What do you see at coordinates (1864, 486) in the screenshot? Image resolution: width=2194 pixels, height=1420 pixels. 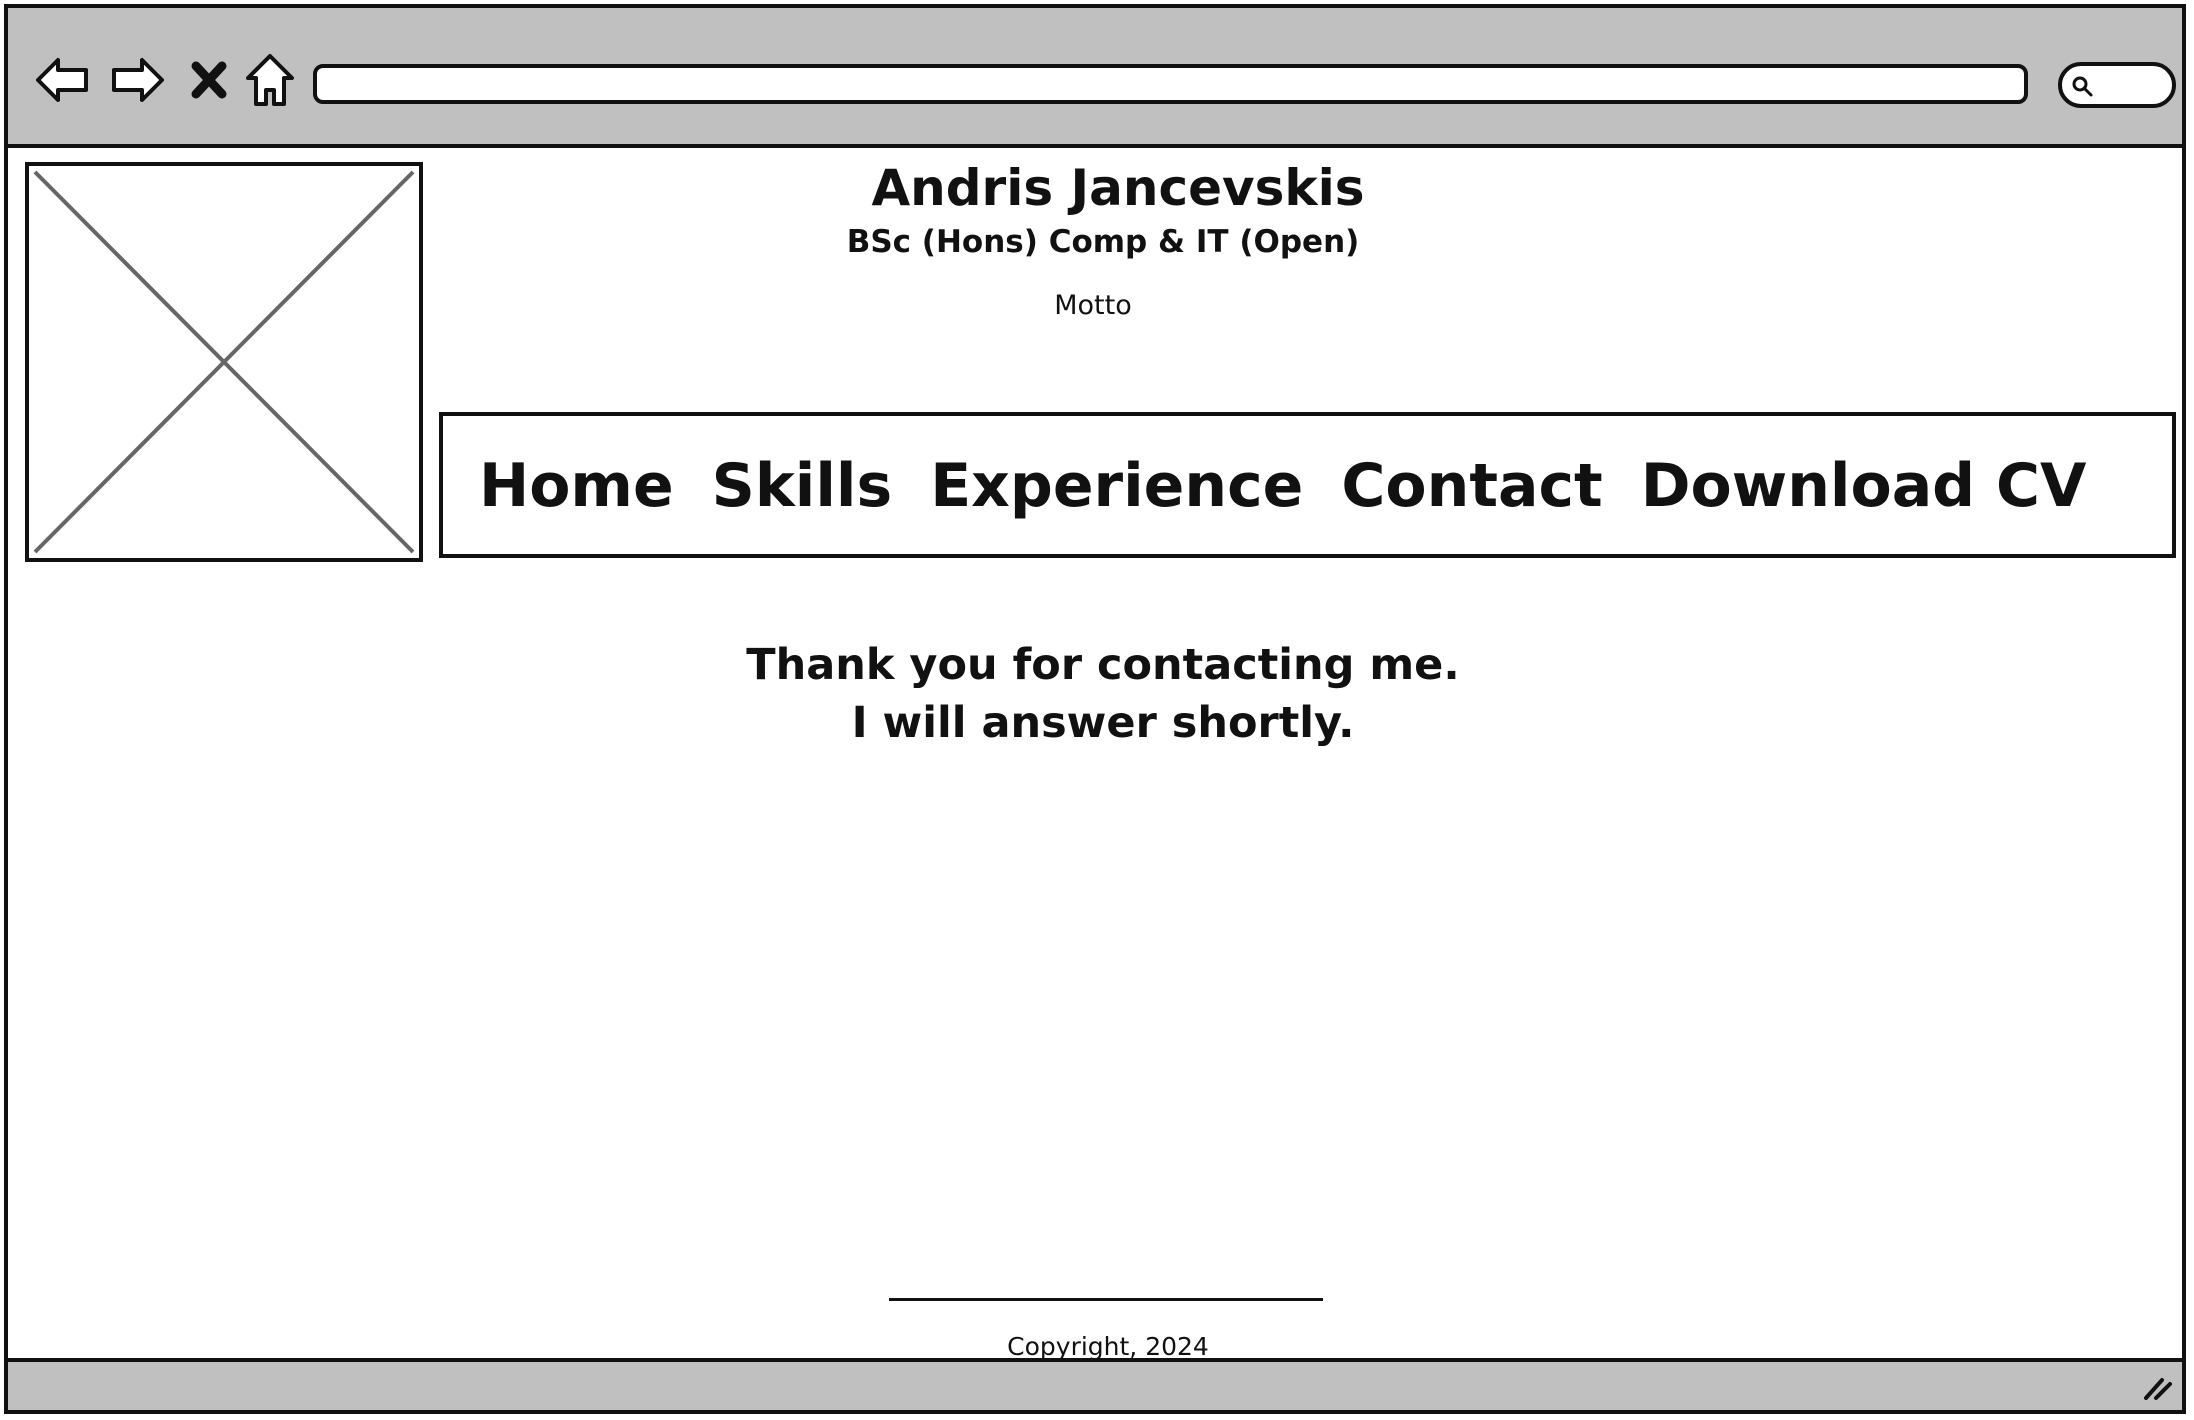 I see `nav-item-download-cv: Download CV` at bounding box center [1864, 486].